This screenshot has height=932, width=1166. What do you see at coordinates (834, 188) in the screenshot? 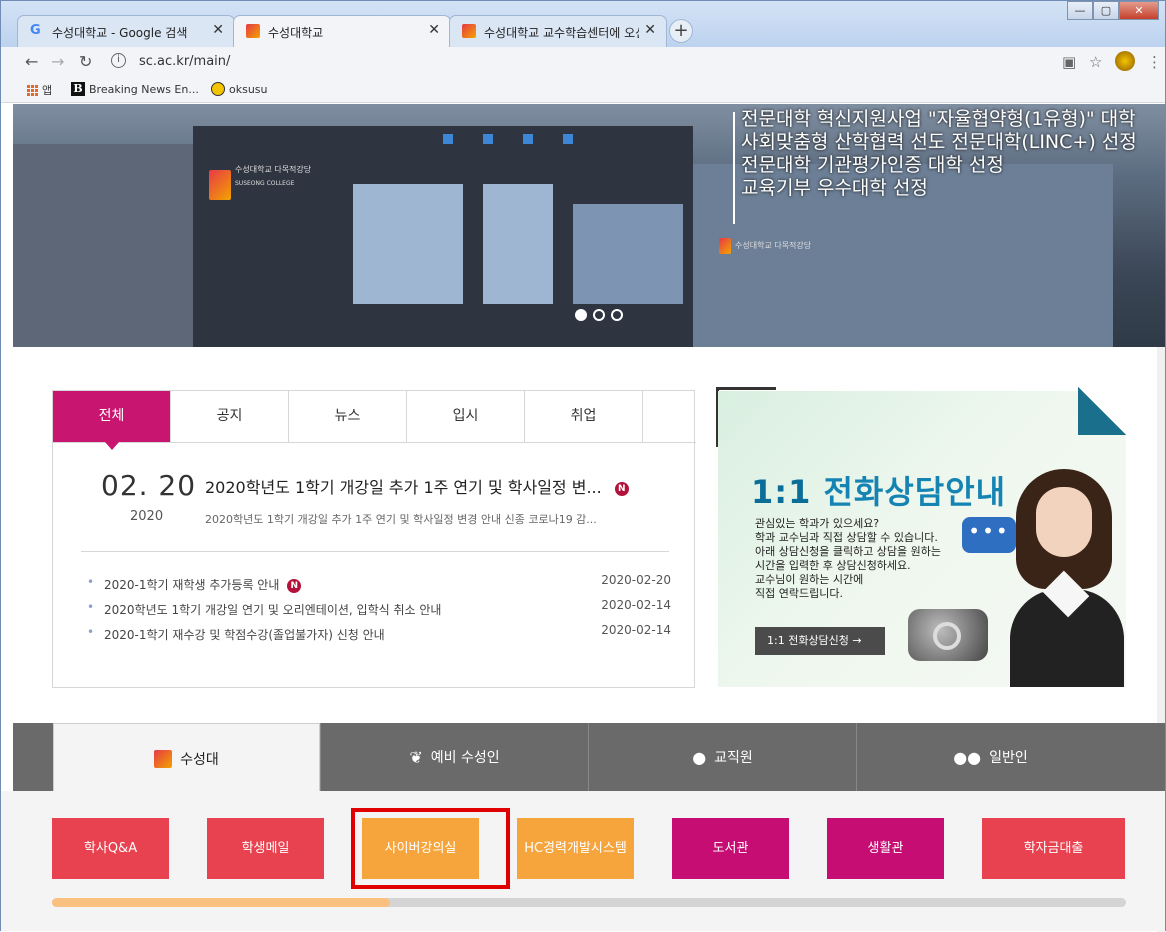
I see `hero-line: 교육기부 우수대학 선정` at bounding box center [834, 188].